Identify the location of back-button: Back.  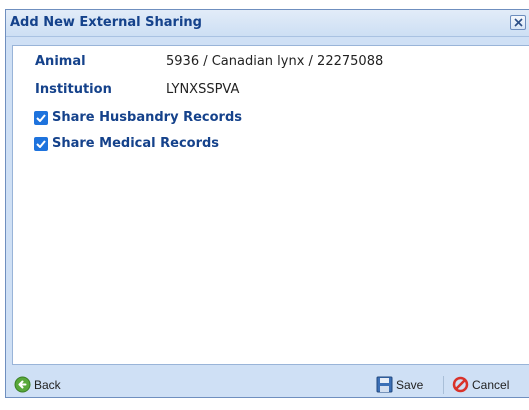
(44, 385).